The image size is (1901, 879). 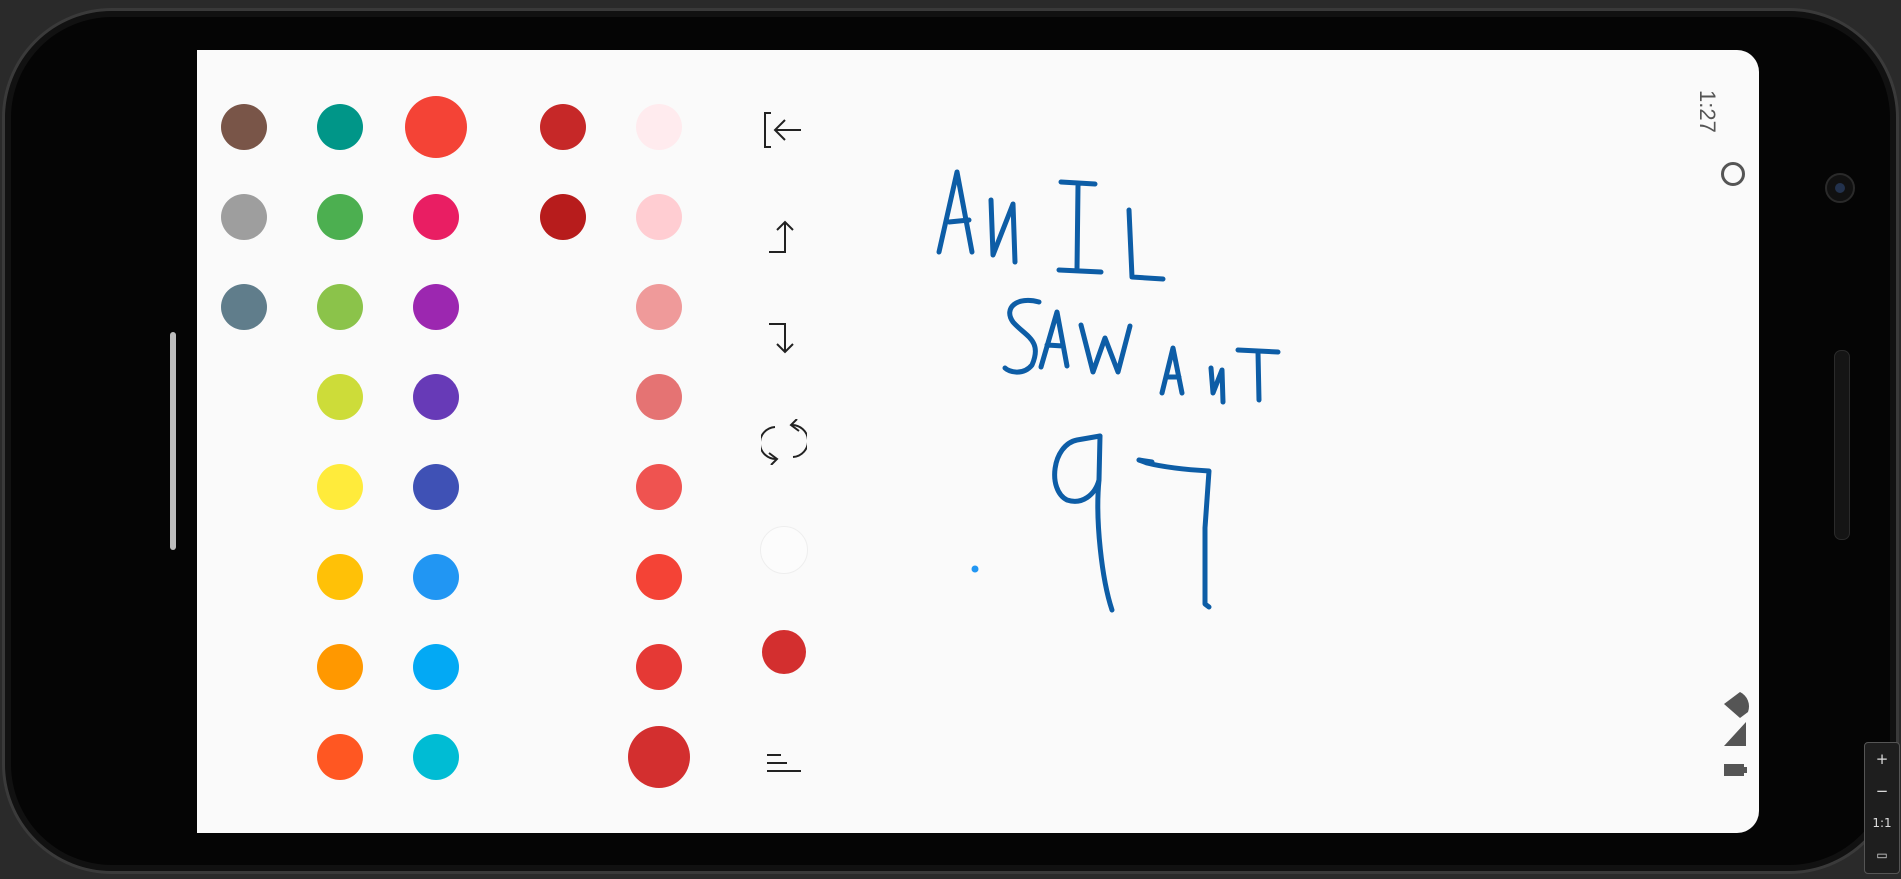 I want to click on system-status-icons, so click(x=1737, y=734).